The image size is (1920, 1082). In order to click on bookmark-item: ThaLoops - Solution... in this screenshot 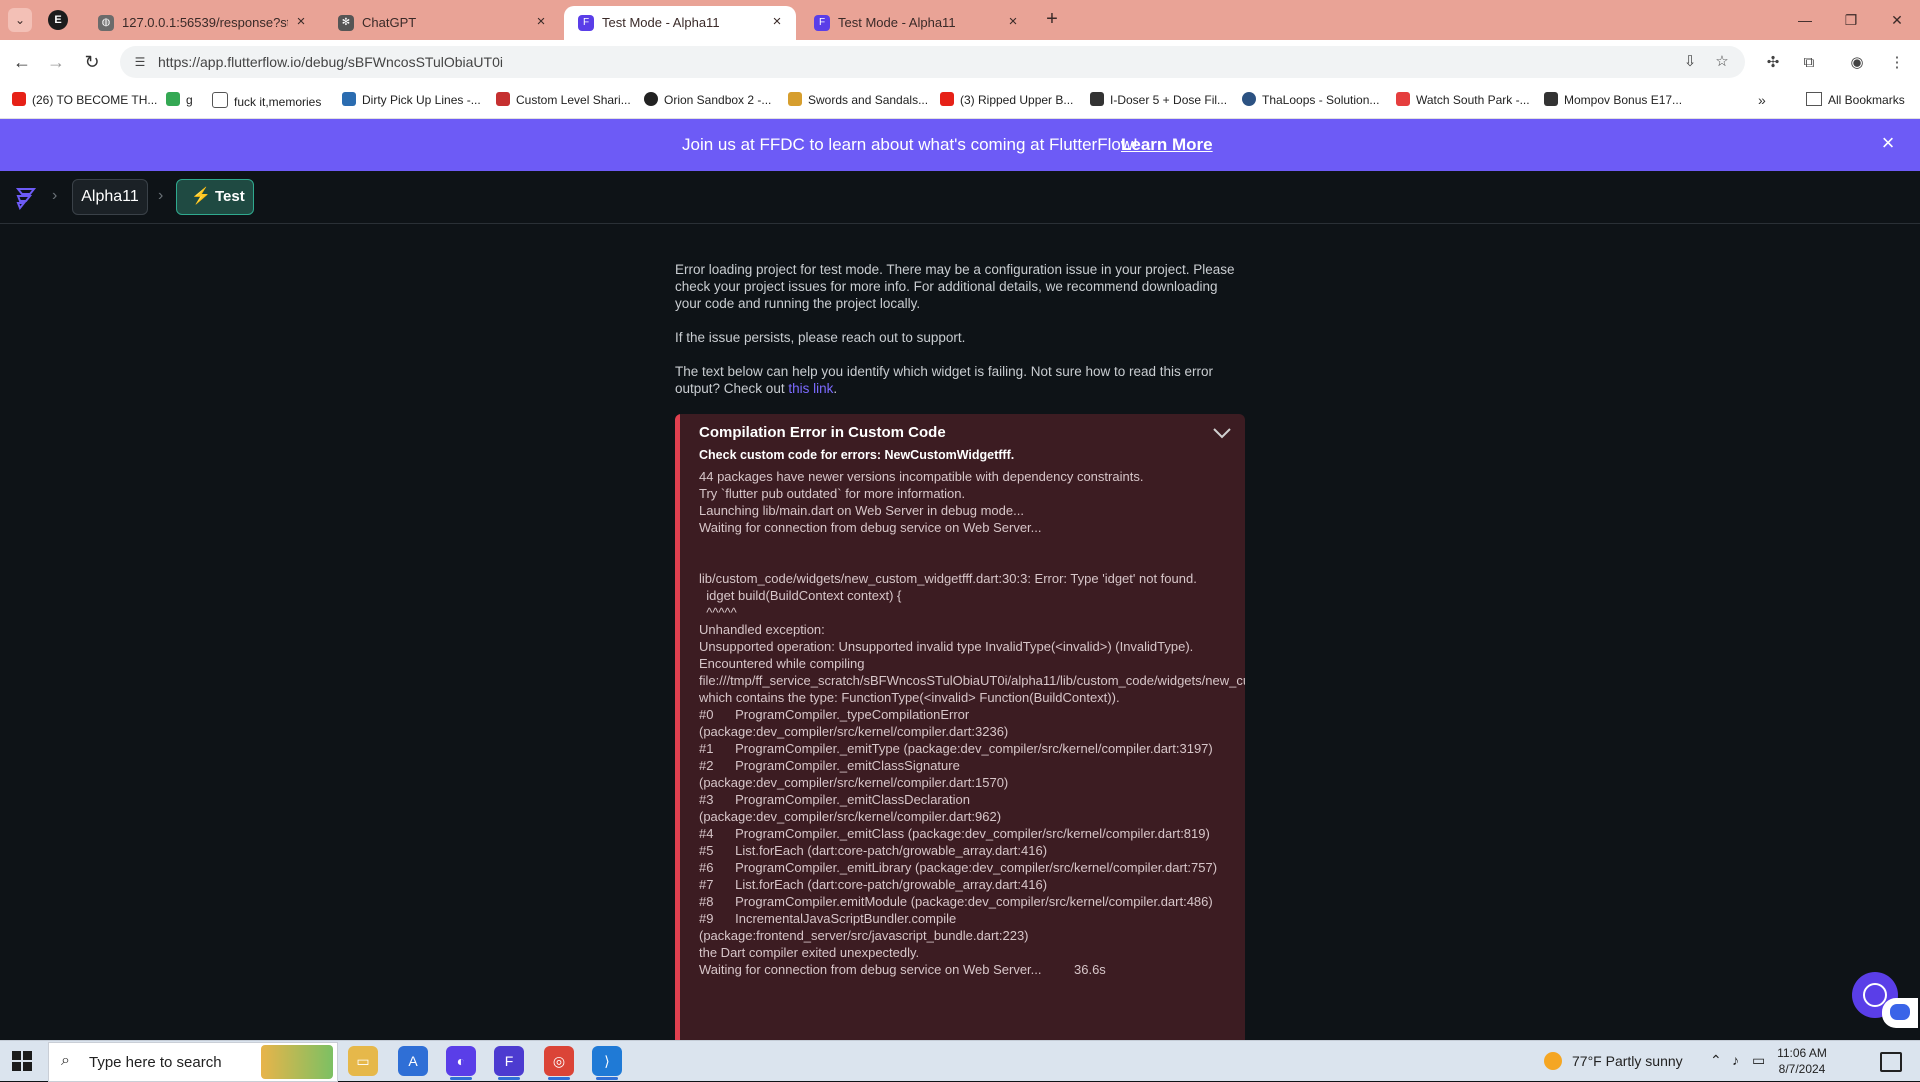, I will do `click(1310, 101)`.